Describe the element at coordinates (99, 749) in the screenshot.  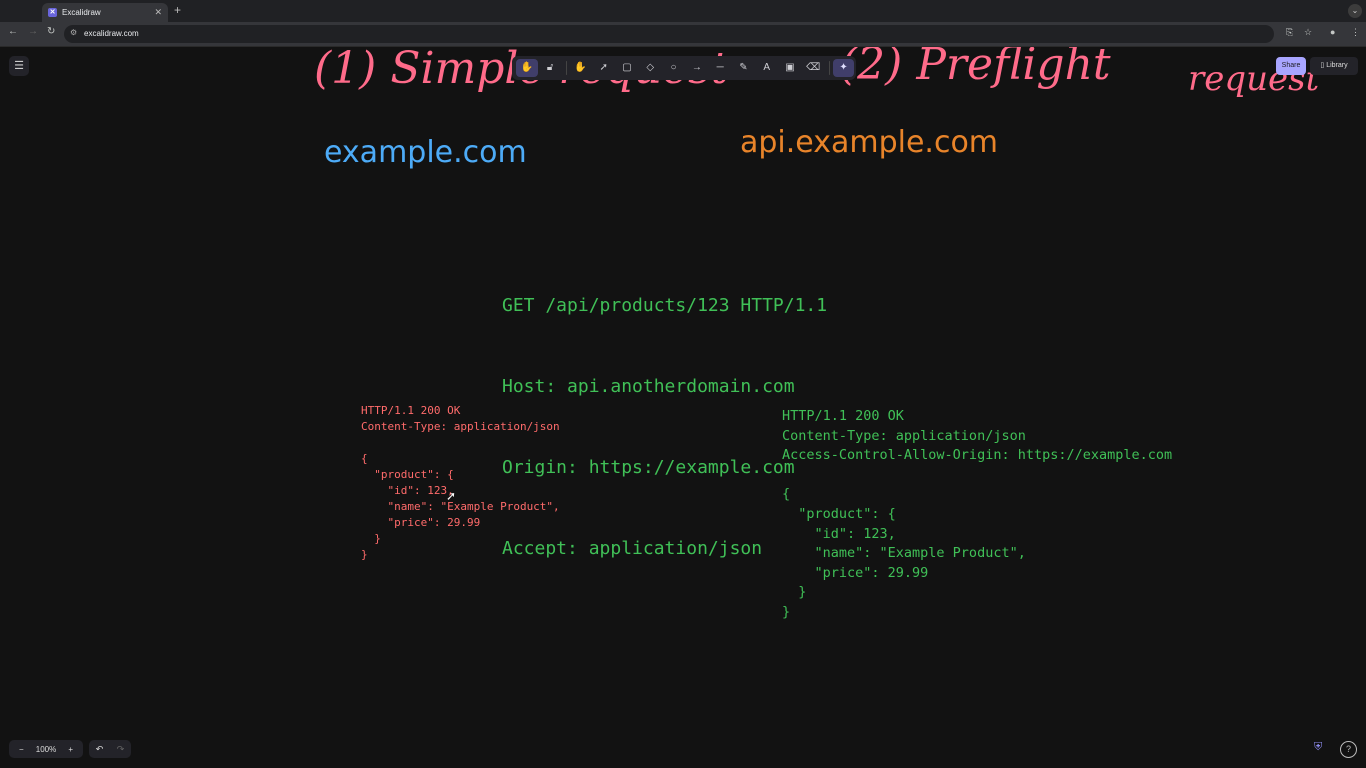
I see `undo-button: ↶` at that location.